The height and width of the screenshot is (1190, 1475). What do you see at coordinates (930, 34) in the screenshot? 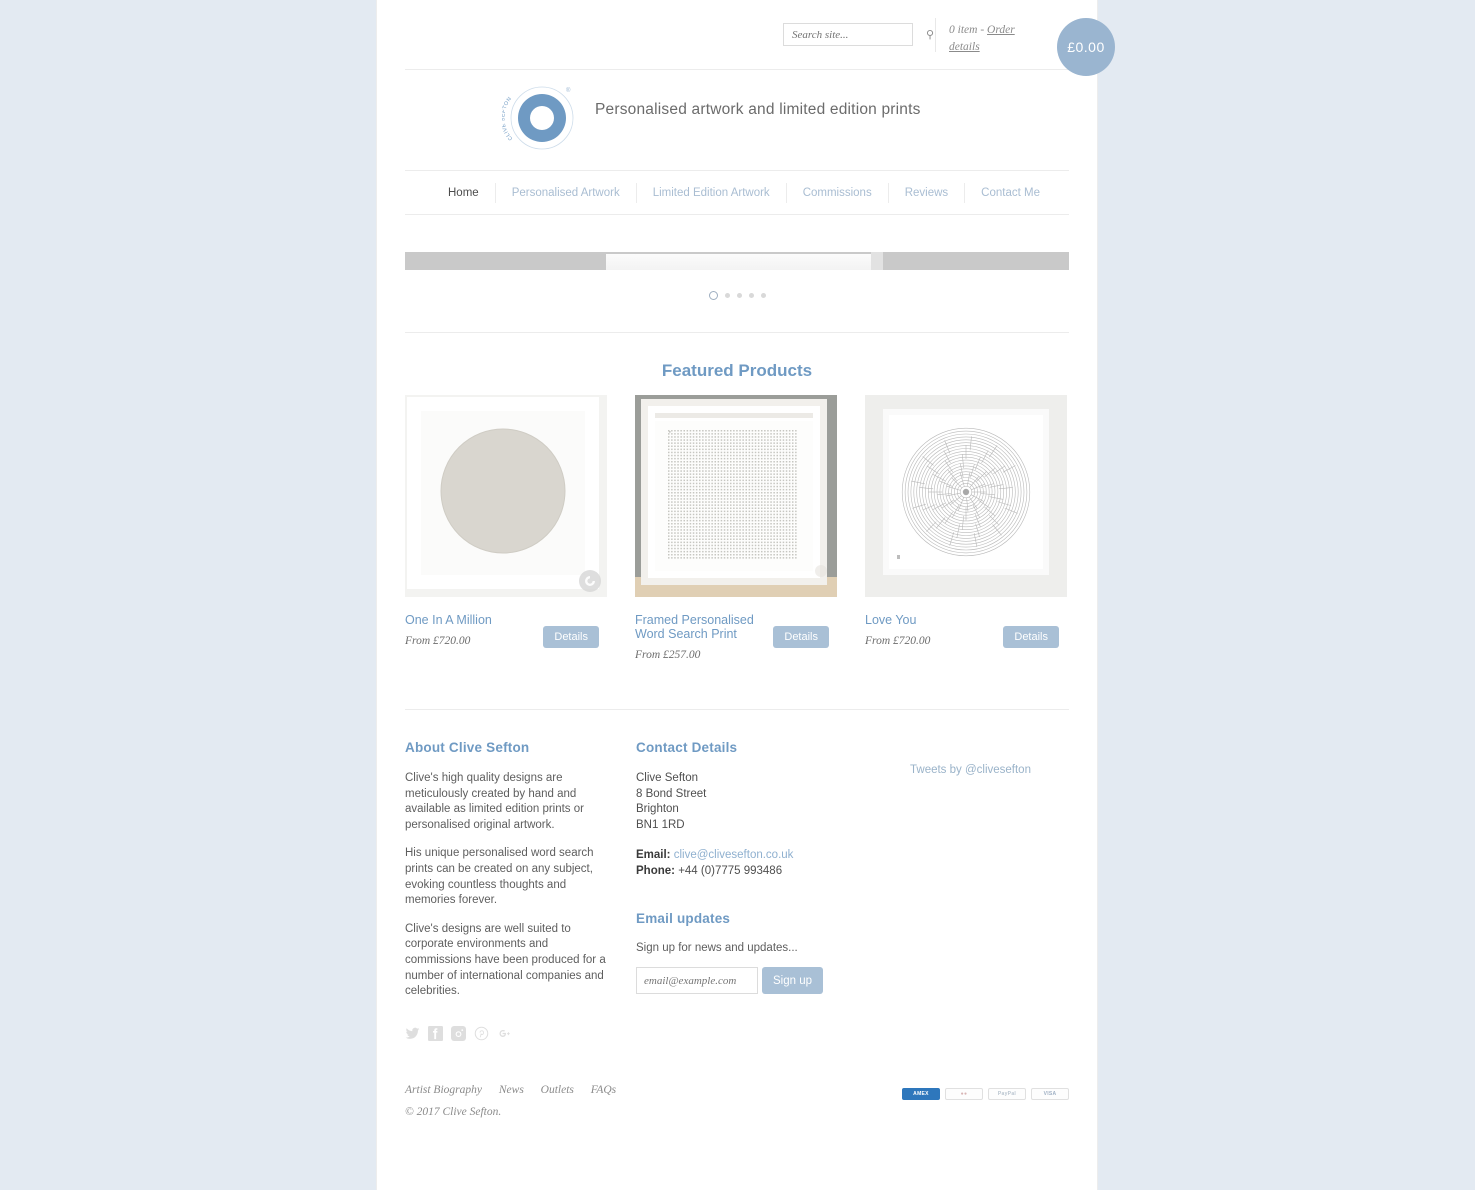
I see `search-icon: ⚲` at bounding box center [930, 34].